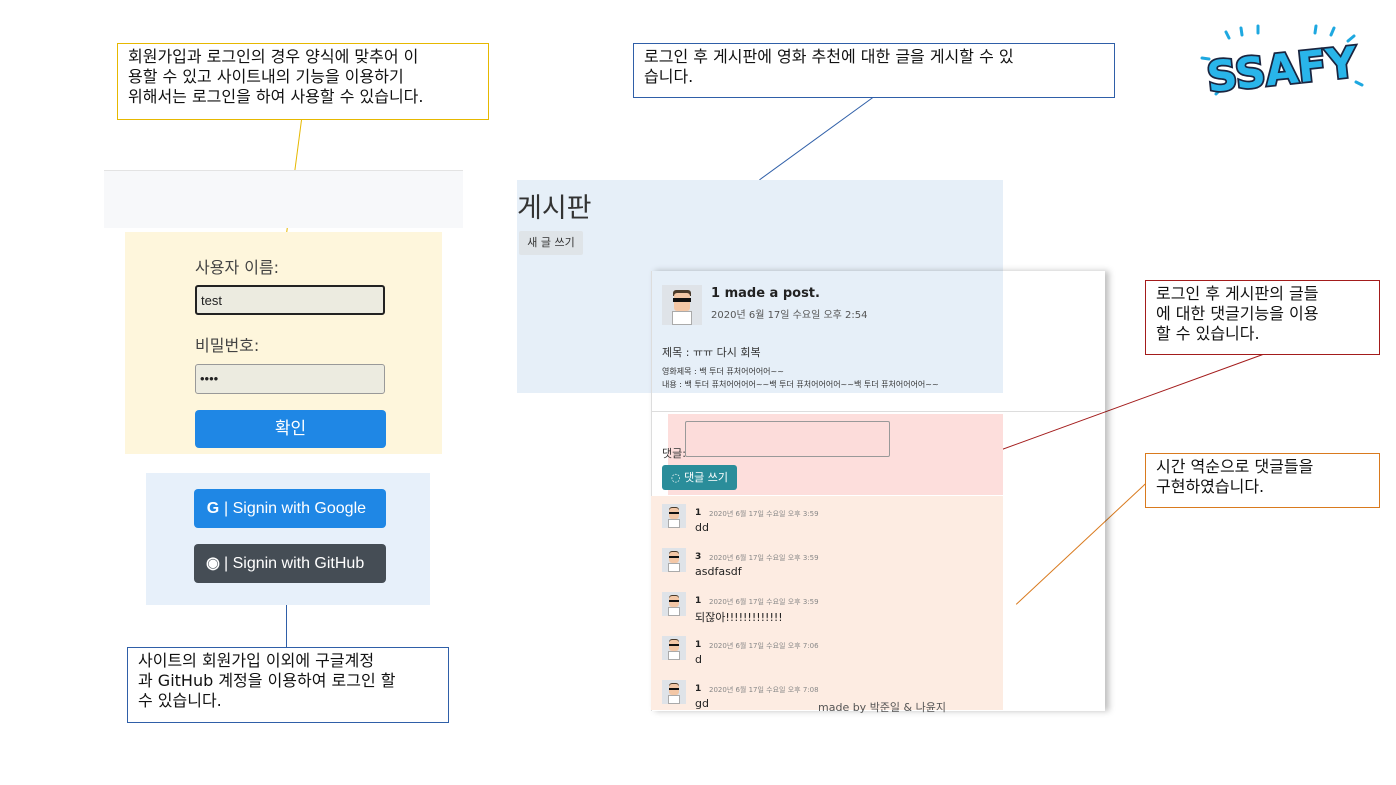 This screenshot has height=785, width=1396. I want to click on password-input: ••••, so click(290, 379).